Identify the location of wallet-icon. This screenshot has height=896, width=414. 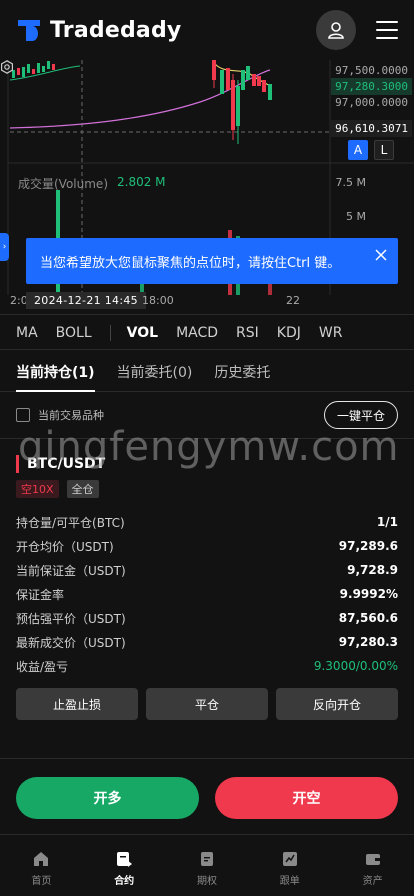
(372, 859).